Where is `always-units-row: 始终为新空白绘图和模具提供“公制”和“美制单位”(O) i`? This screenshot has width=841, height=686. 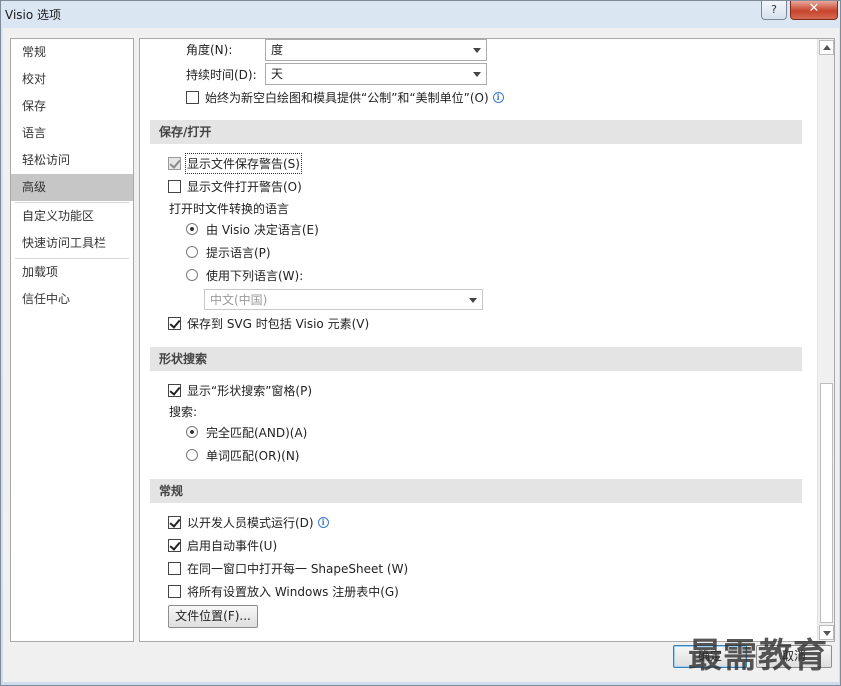 always-units-row: 始终为新空白绘图和模具提供“公制”和“美制单位”(O) i is located at coordinates (345, 97).